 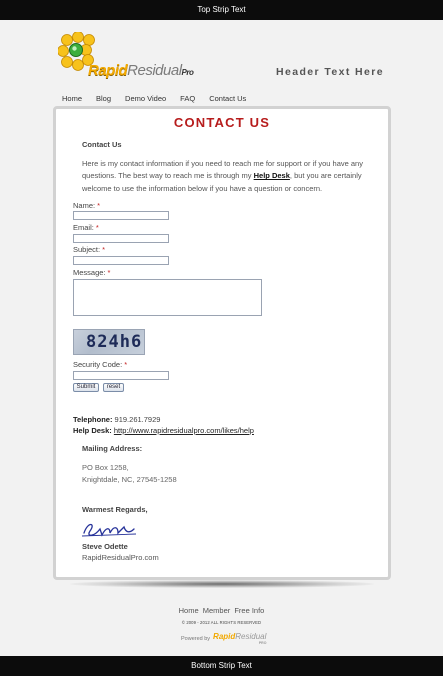 What do you see at coordinates (187, 98) in the screenshot?
I see `nav-faq: FAQ` at bounding box center [187, 98].